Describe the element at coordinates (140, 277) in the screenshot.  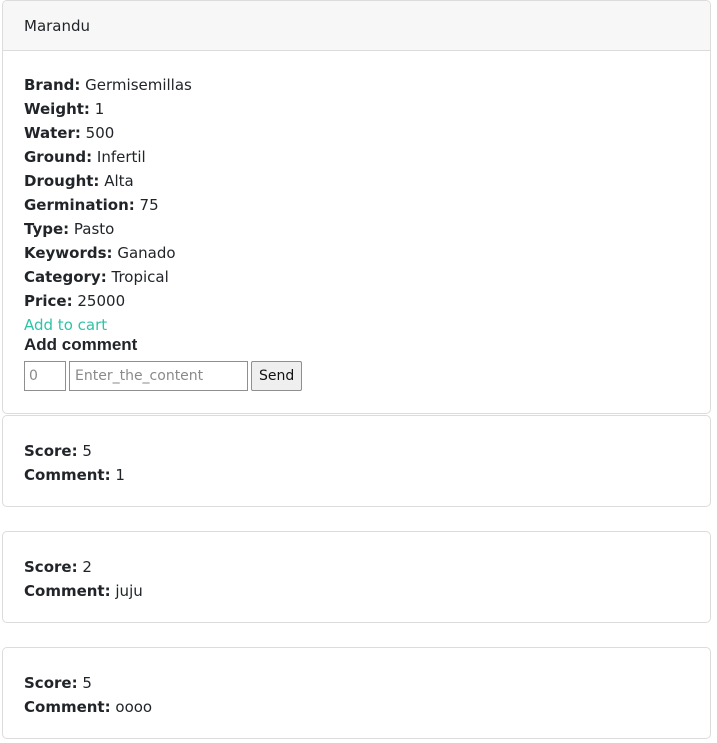
I see `field-value: Tropical` at that location.